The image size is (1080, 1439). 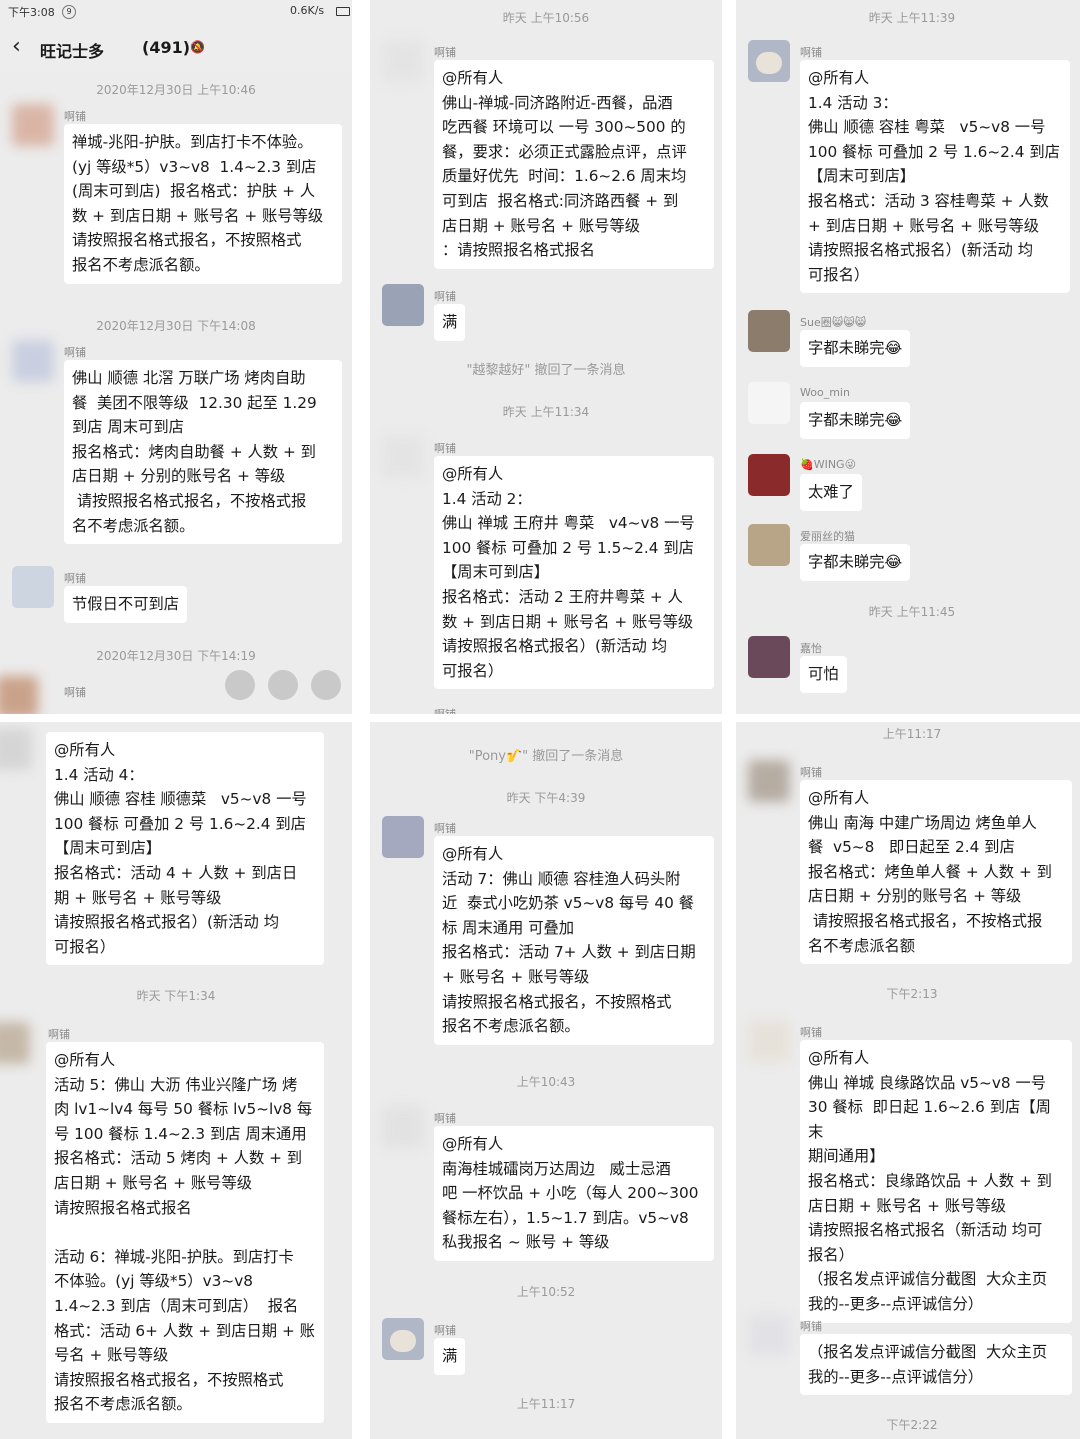 I want to click on message: Woo_min 字都未睇完😂, so click(x=908, y=413).